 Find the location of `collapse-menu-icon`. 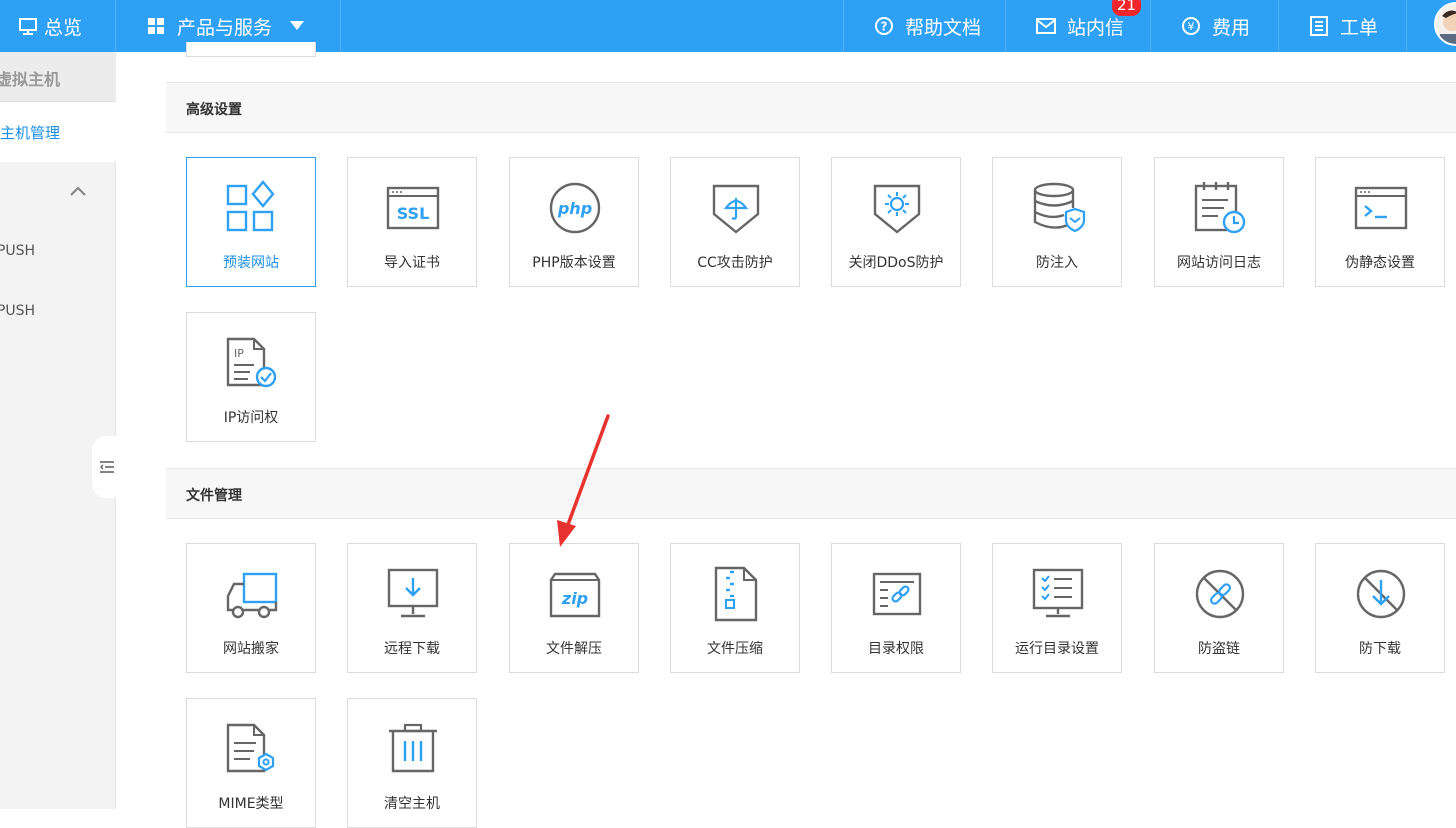

collapse-menu-icon is located at coordinates (107, 467).